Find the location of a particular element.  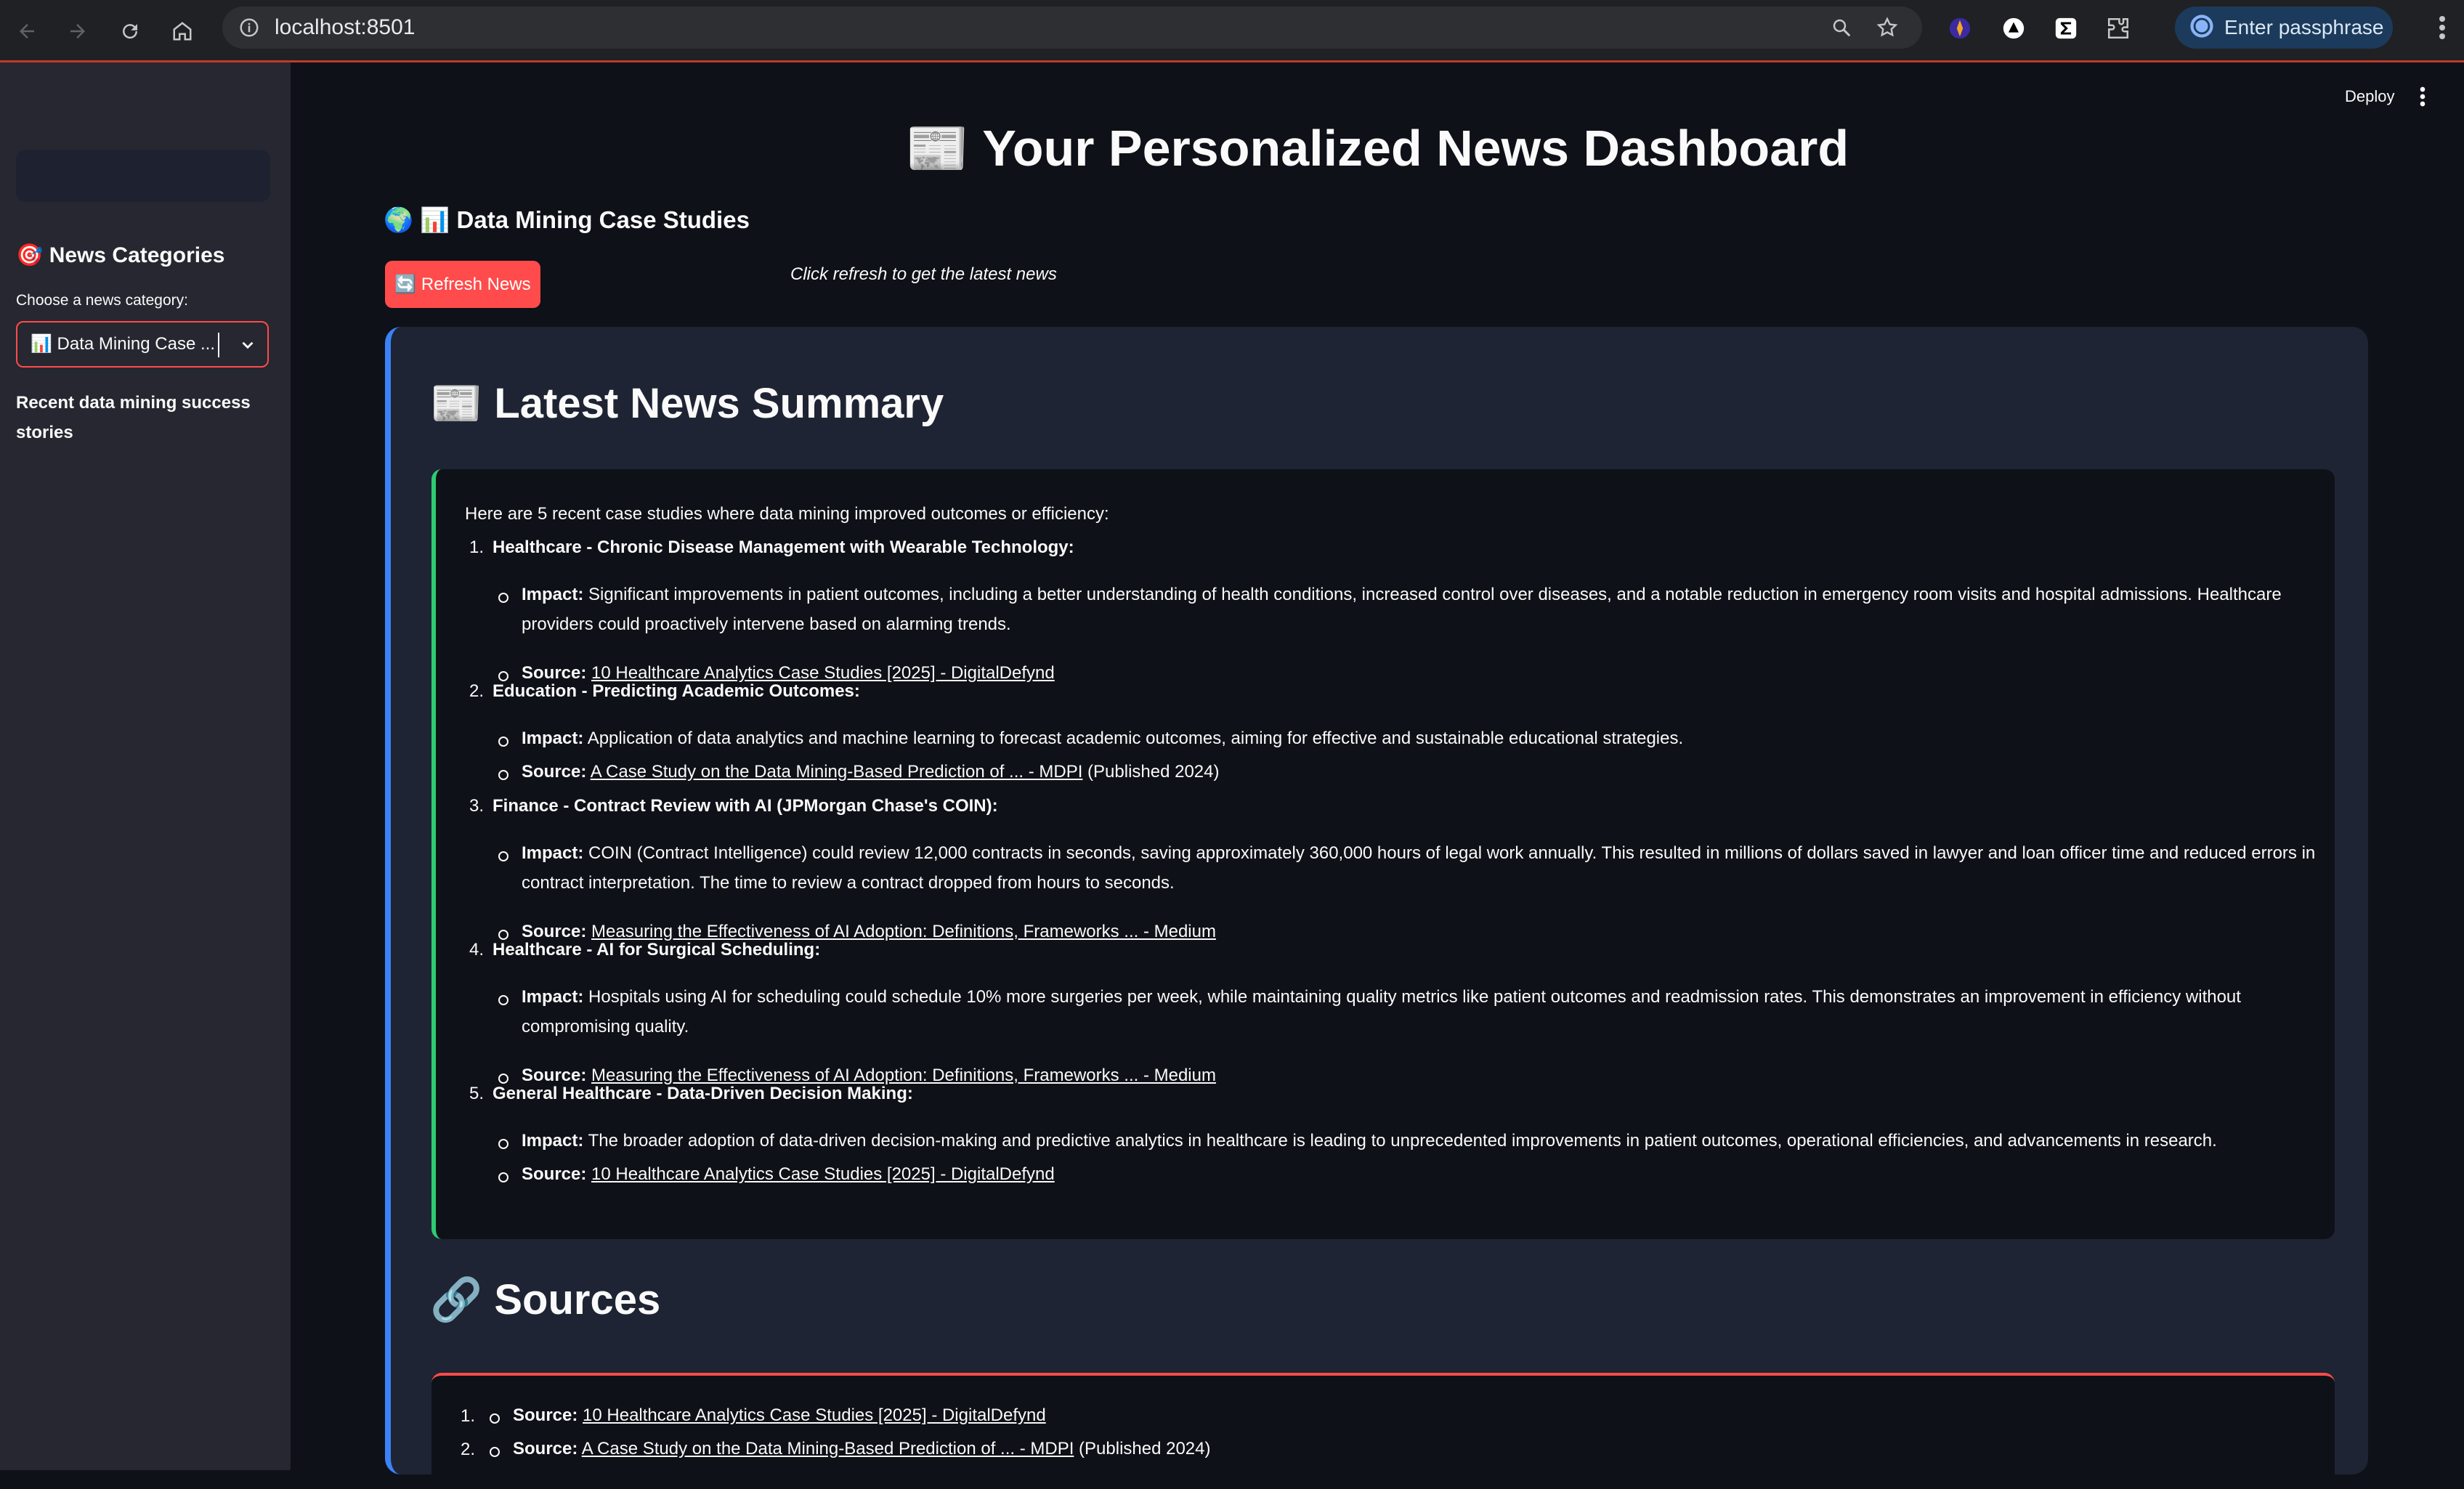

list-number: 3. is located at coordinates (477, 806).